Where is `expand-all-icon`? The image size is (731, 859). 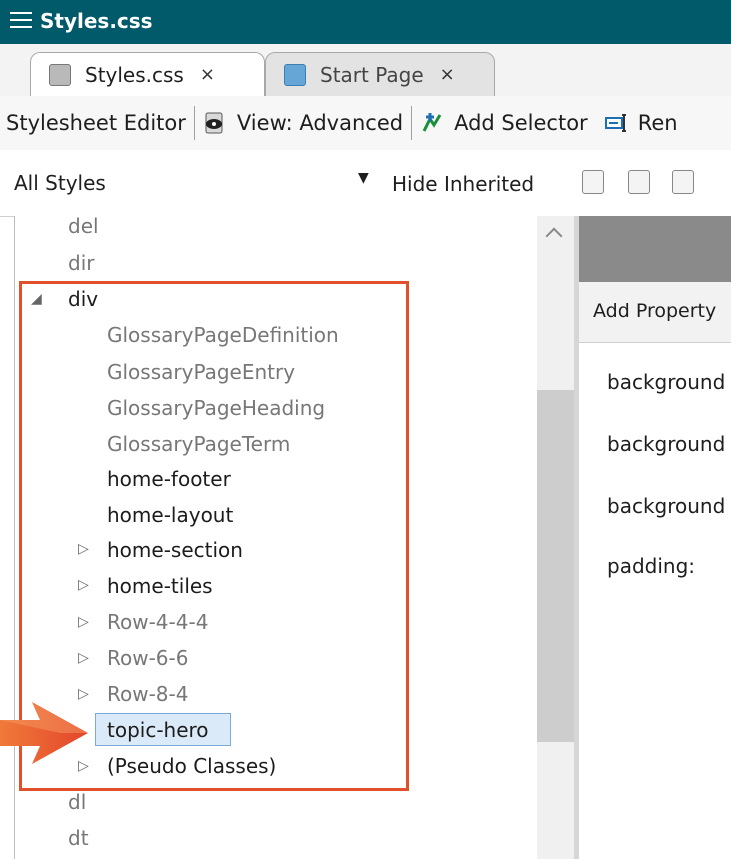
expand-all-icon is located at coordinates (683, 182).